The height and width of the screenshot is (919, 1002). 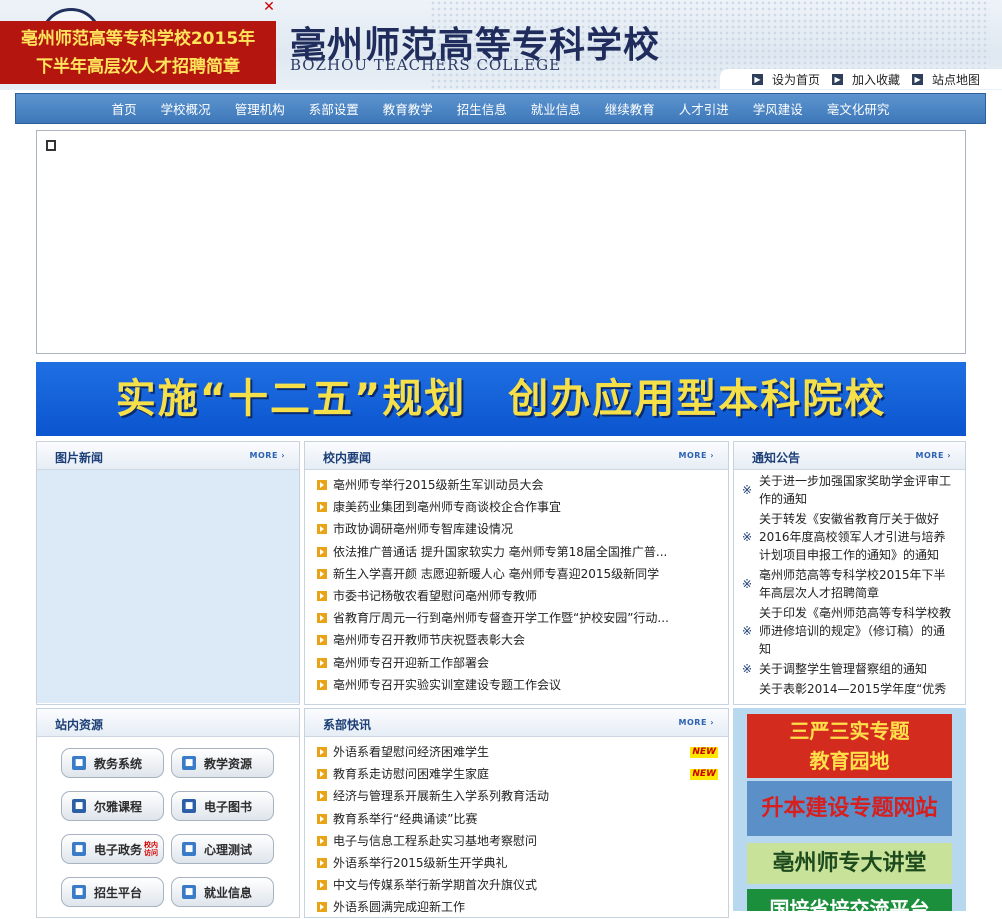 I want to click on panel-header: 图片新闻 MORE ›, so click(x=168, y=456).